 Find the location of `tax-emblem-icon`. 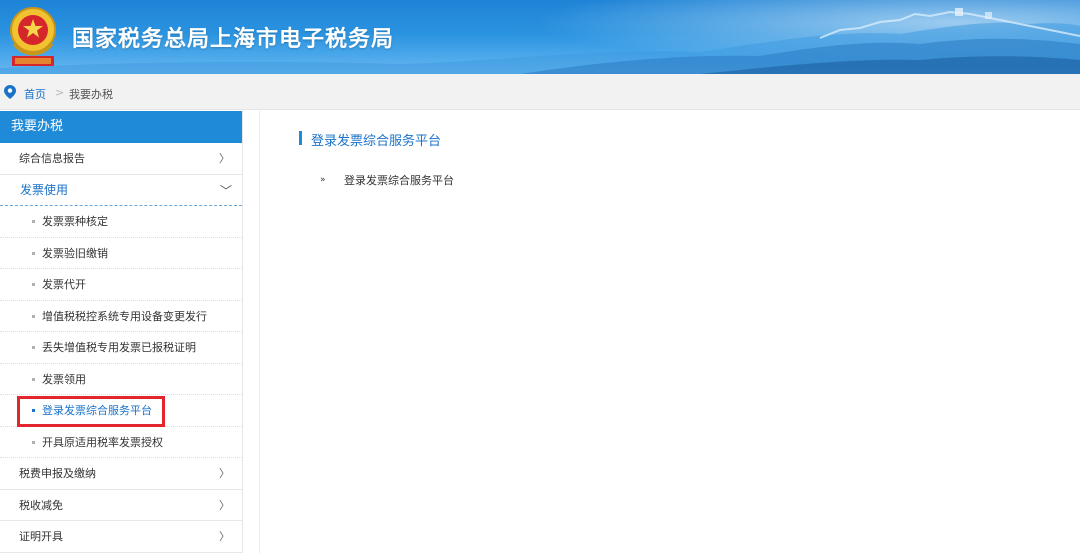

tax-emblem-icon is located at coordinates (33, 36).